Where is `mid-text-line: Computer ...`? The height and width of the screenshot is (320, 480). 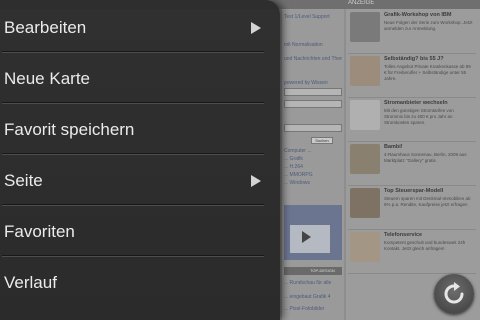
mid-text-line: Computer ... is located at coordinates (313, 151).